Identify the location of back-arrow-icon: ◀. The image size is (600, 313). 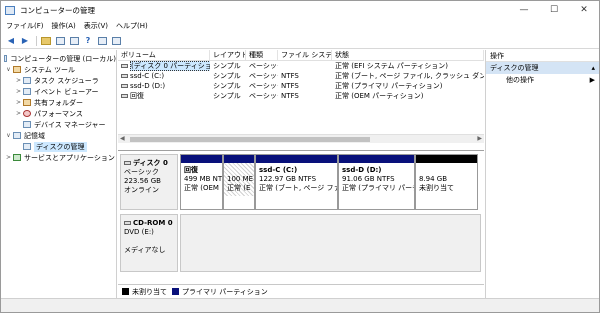
(11, 40).